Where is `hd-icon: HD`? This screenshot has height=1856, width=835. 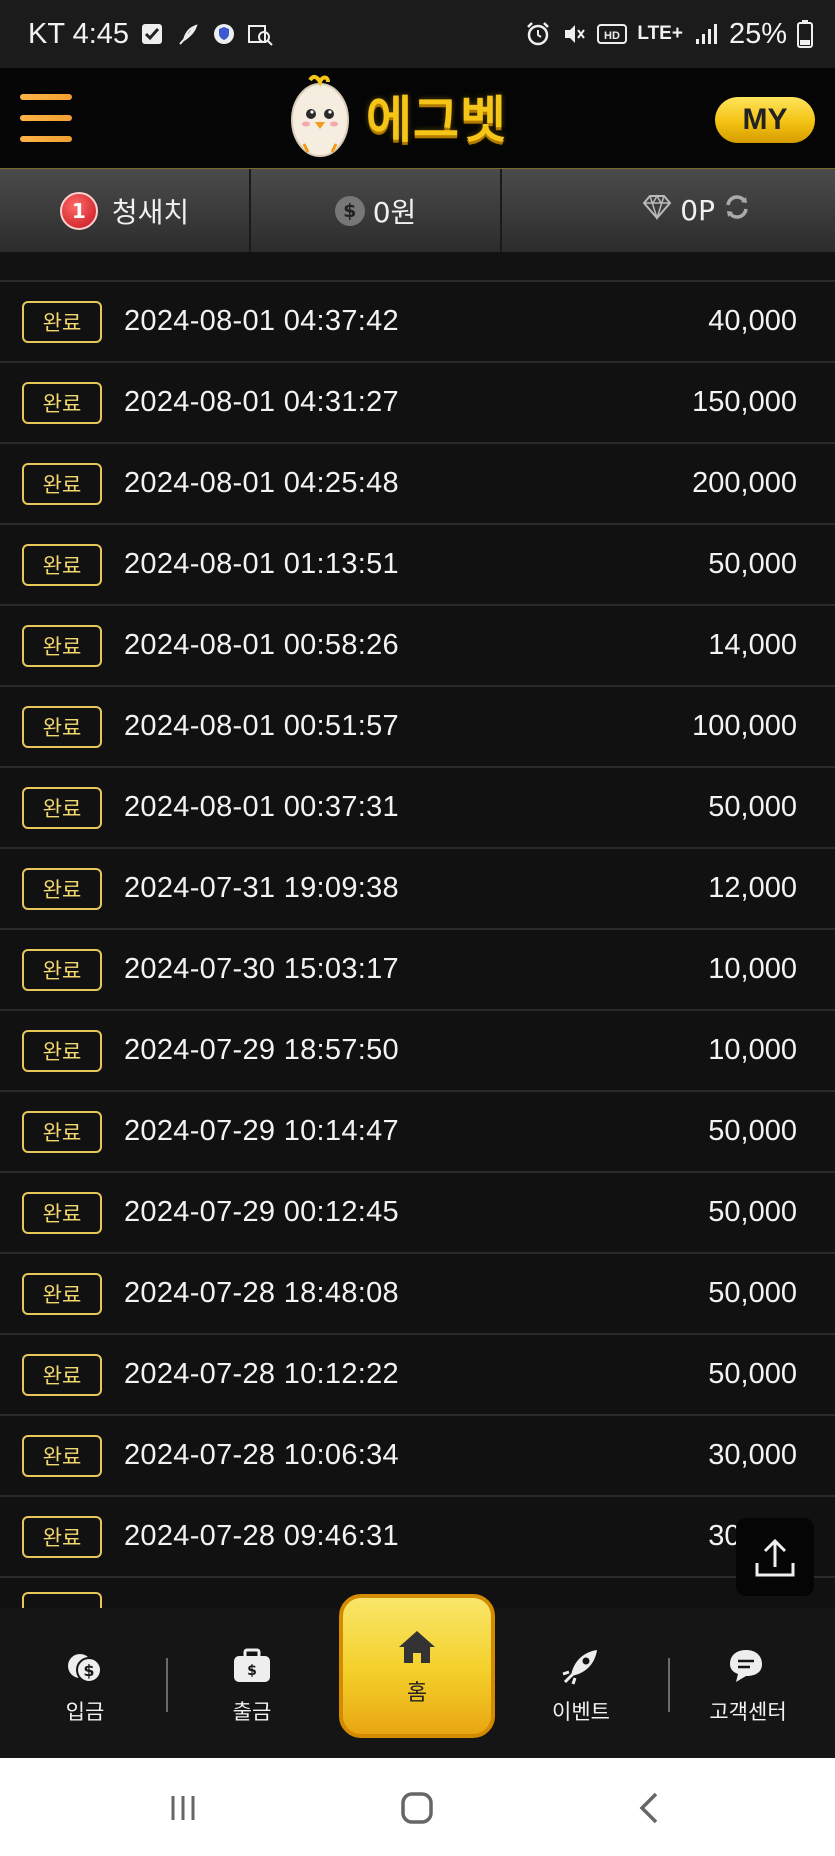 hd-icon: HD is located at coordinates (612, 34).